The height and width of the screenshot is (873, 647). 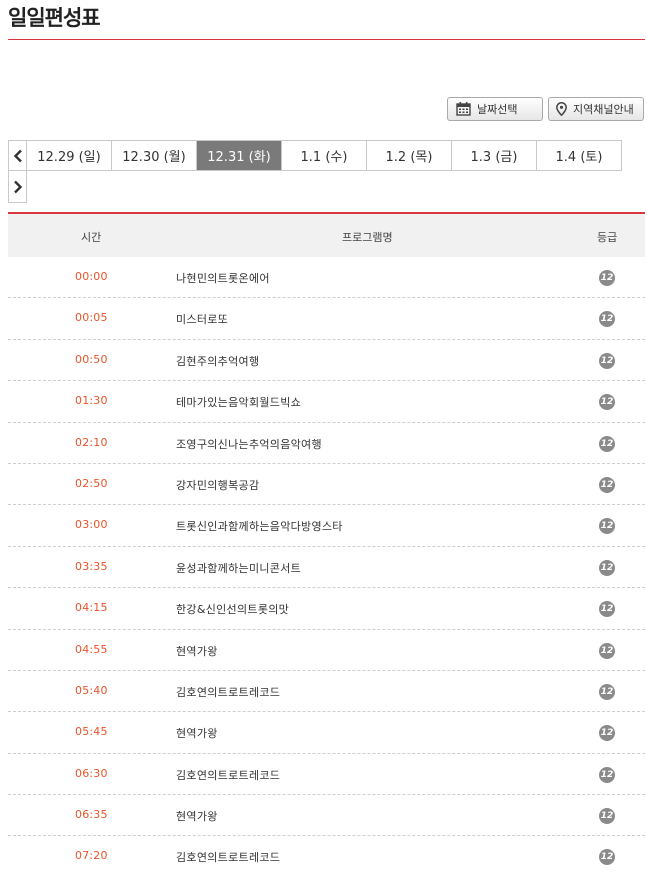 I want to click on row-time: 03:00, so click(x=91, y=525).